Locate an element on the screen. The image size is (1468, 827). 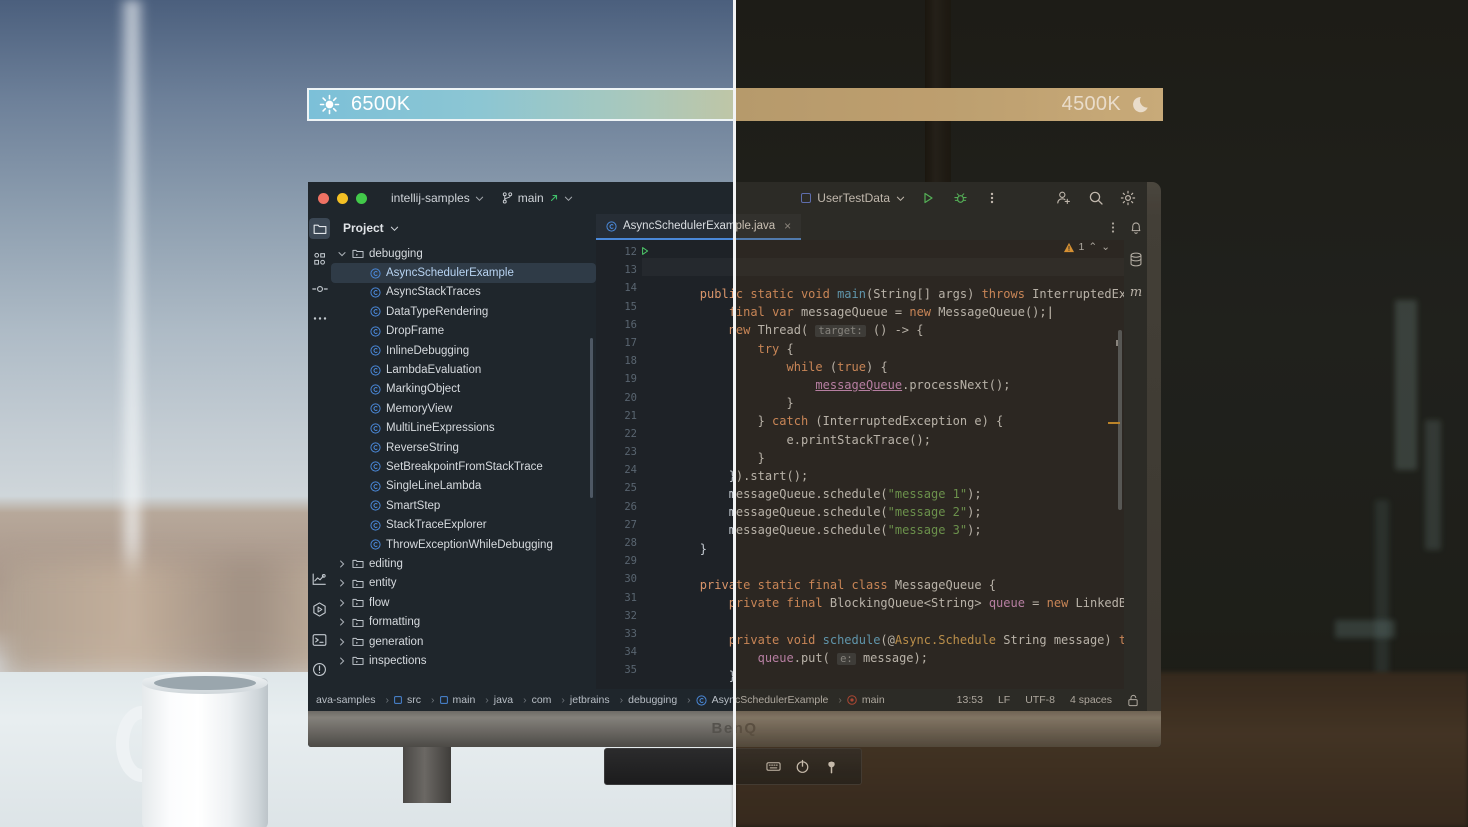
line-number: 27 is located at coordinates (616, 525).